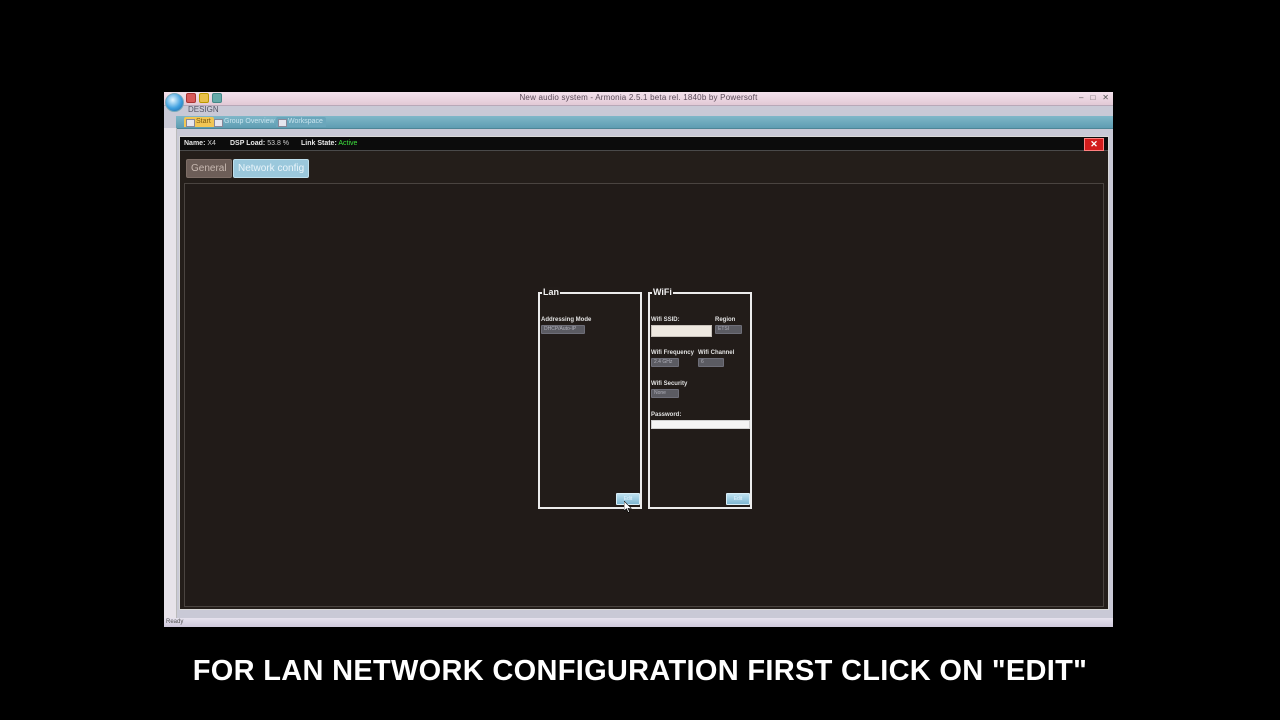  I want to click on wifi-security-select: None, so click(665, 393).